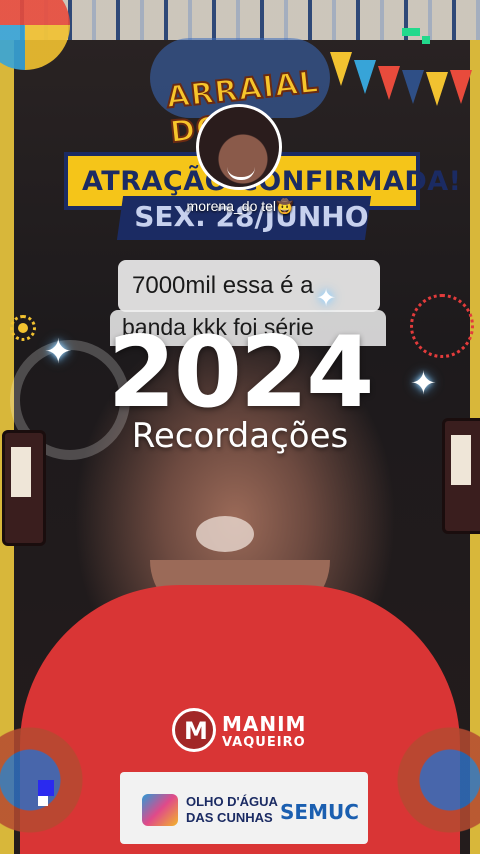 Image resolution: width=480 pixels, height=854 pixels. I want to click on city-name-line1: OLHO D'ÁGUA, so click(232, 801).